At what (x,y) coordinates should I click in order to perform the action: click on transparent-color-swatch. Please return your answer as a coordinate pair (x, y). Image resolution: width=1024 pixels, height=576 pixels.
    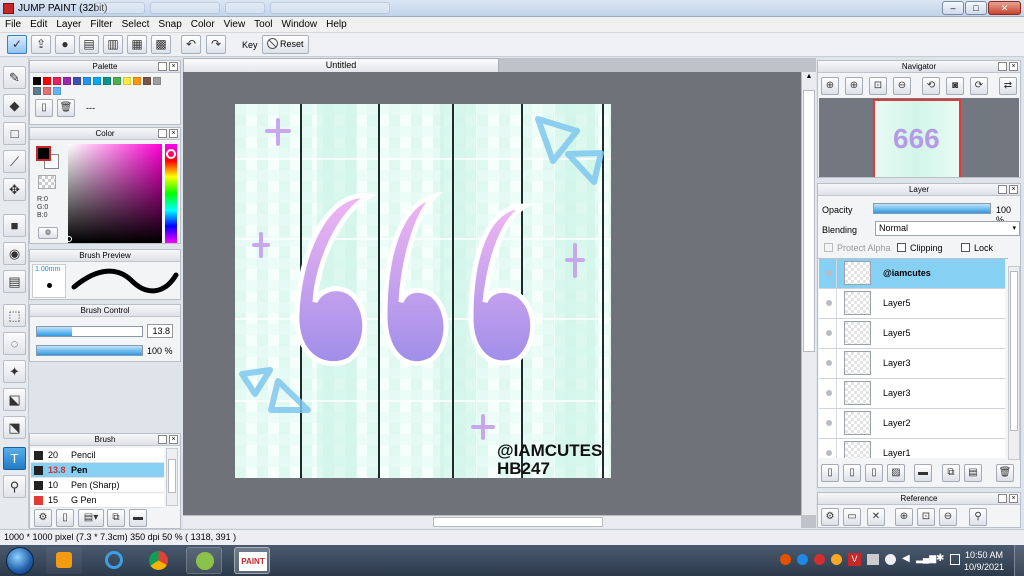
    Looking at the image, I should click on (47, 182).